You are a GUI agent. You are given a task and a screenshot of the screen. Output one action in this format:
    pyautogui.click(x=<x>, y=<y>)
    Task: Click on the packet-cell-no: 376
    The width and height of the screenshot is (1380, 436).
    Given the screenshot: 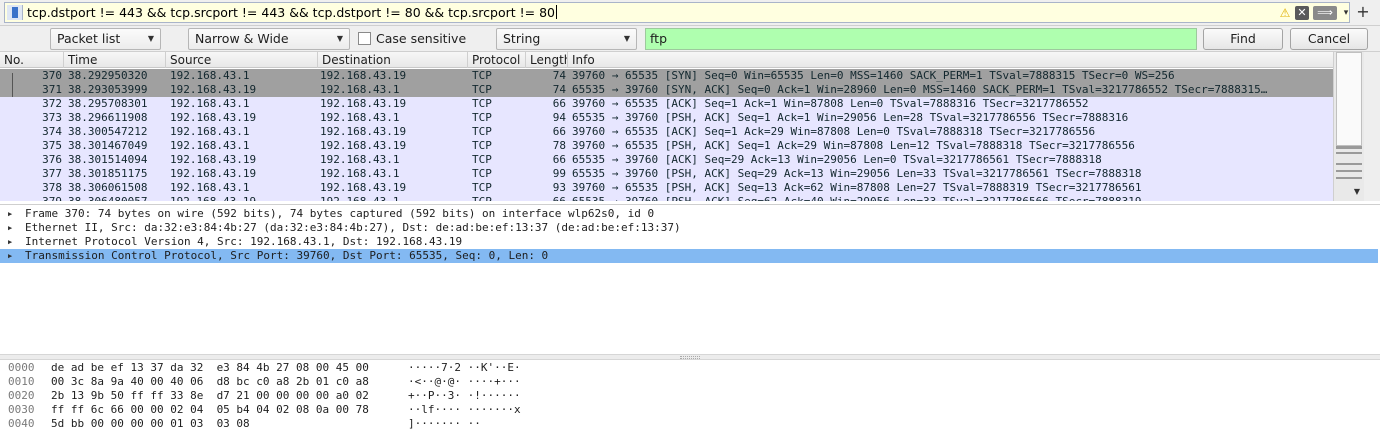 What is the action you would take?
    pyautogui.click(x=52, y=159)
    